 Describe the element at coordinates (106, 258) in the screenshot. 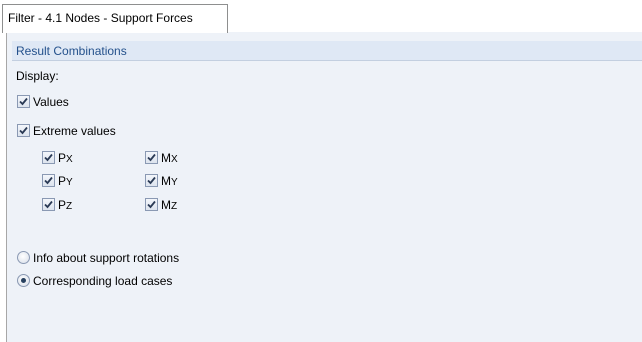

I see `info-rotations-label: Info about support rotations` at that location.